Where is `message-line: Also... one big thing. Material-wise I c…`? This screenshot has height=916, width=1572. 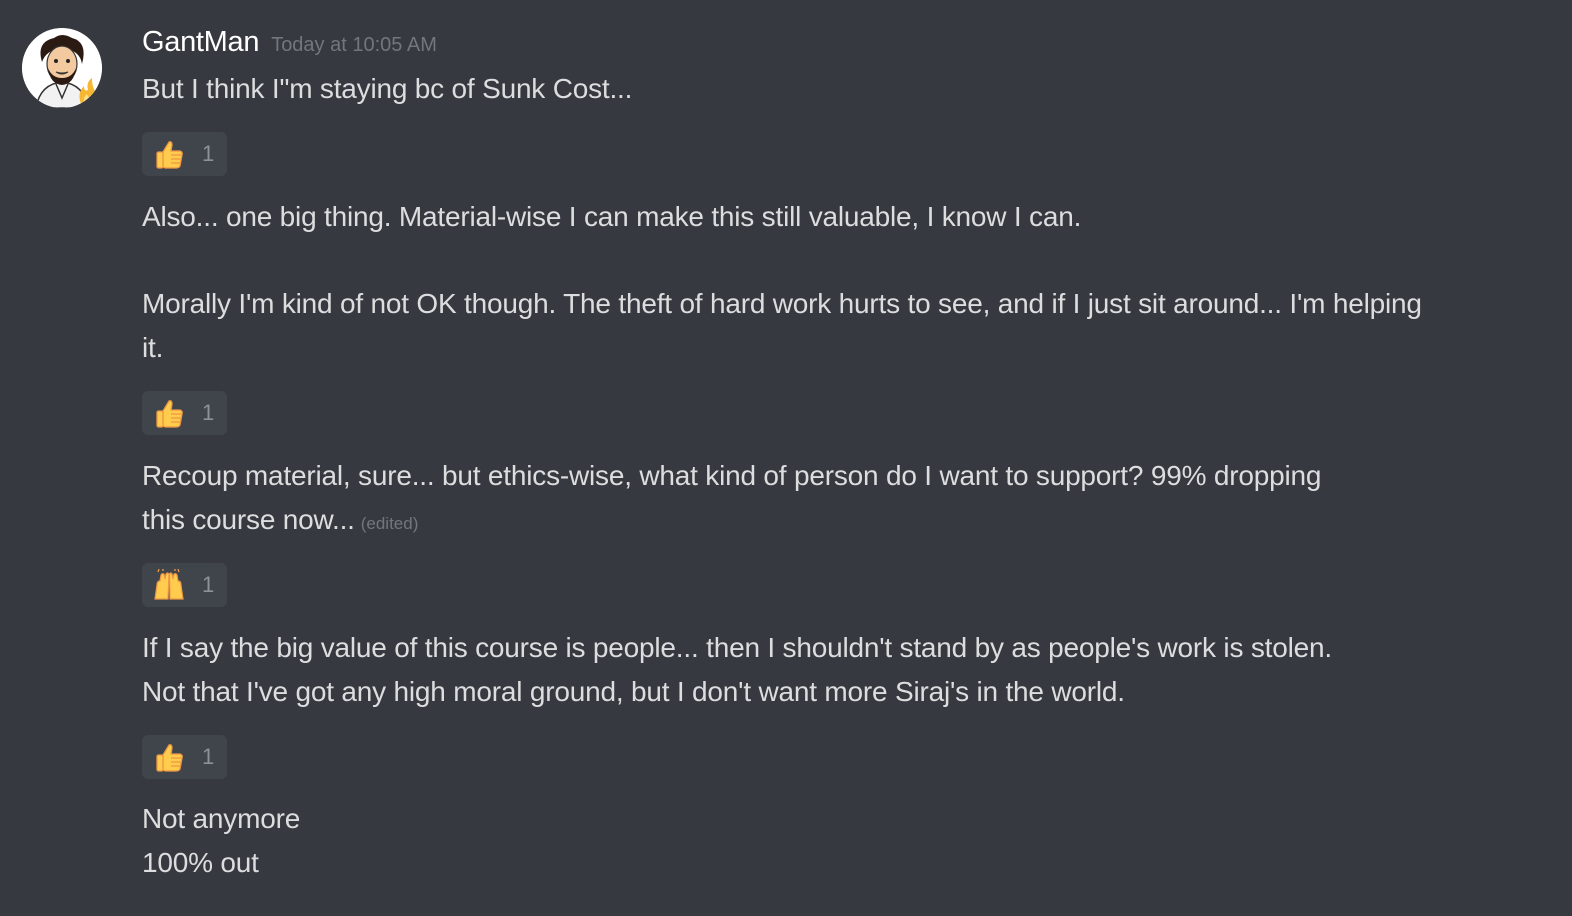
message-line: Also... one big thing. Material-wise I c… is located at coordinates (612, 216).